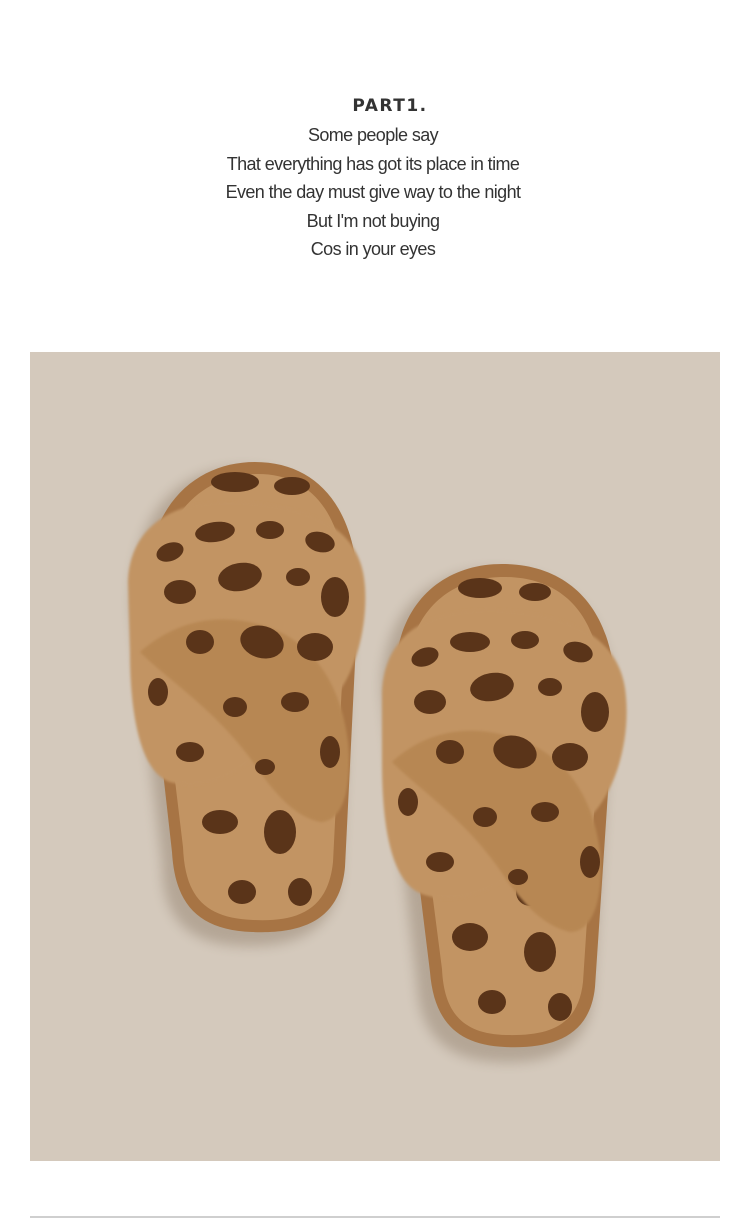  What do you see at coordinates (390, 106) in the screenshot?
I see `section-heading: PART1.` at bounding box center [390, 106].